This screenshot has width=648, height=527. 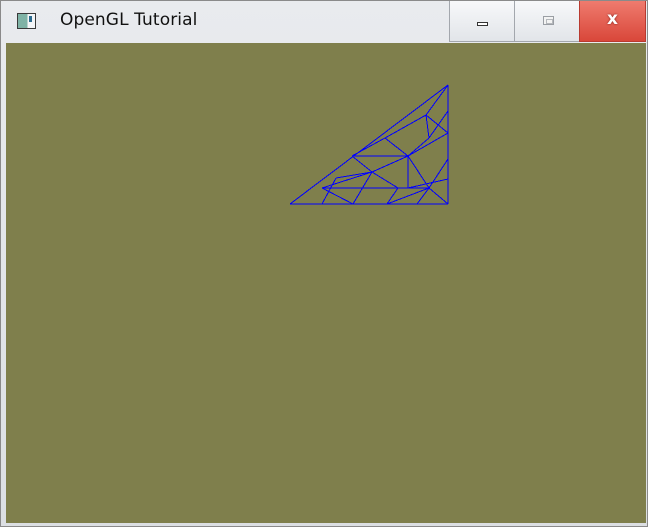 I want to click on close-button: x, so click(x=612, y=21).